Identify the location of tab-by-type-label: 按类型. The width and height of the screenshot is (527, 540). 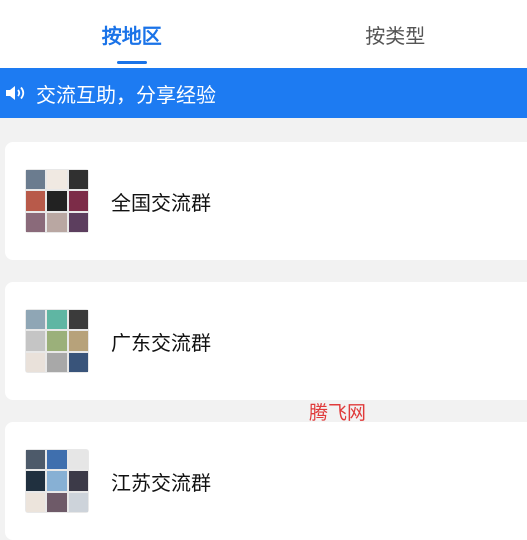
(395, 34).